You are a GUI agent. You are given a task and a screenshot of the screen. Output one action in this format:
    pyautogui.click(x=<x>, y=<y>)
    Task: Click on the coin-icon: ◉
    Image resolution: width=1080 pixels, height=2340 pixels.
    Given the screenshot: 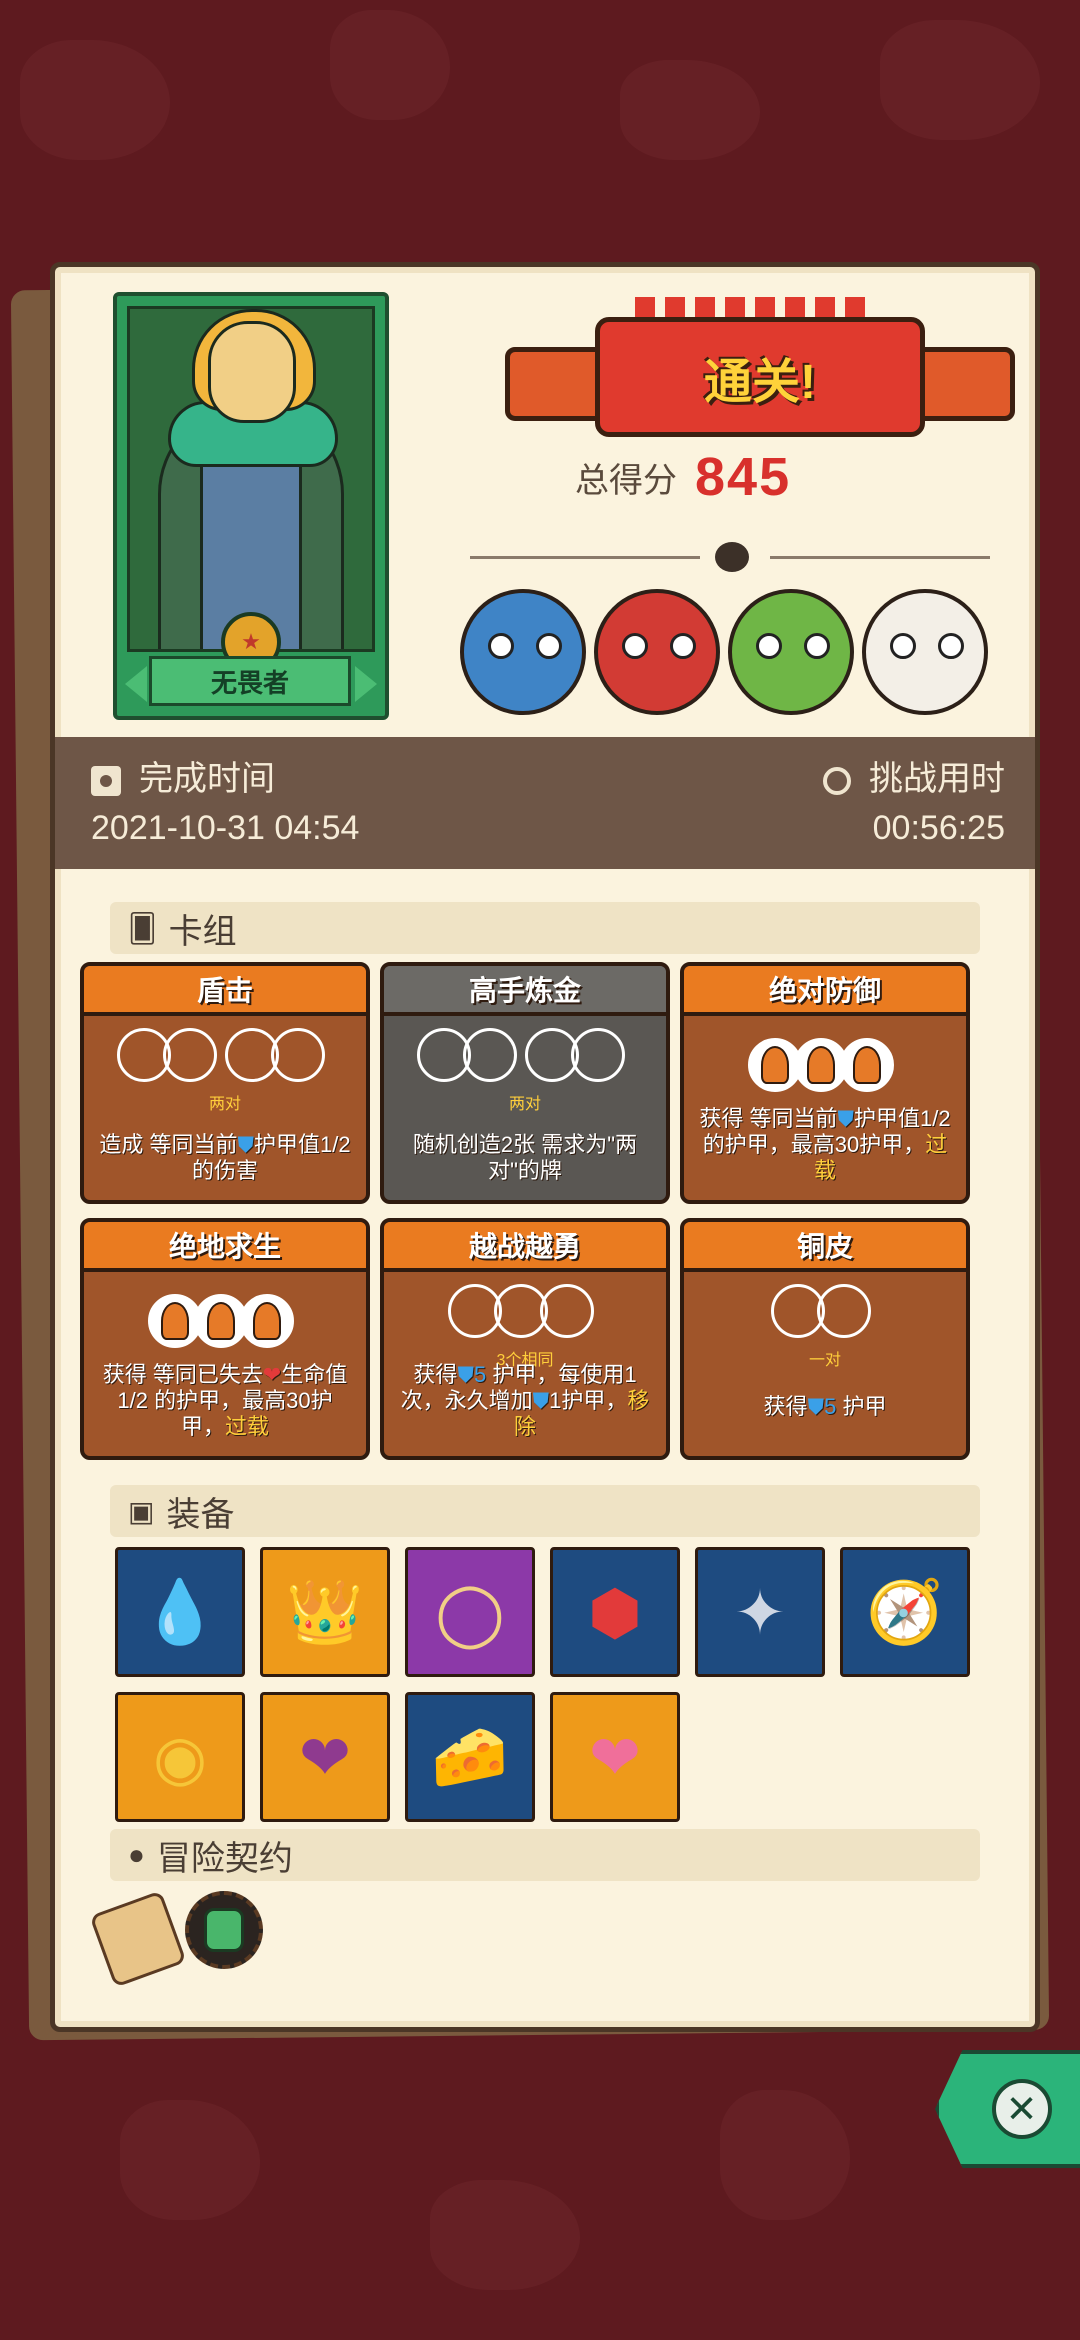 What is the action you would take?
    pyautogui.click(x=180, y=1758)
    